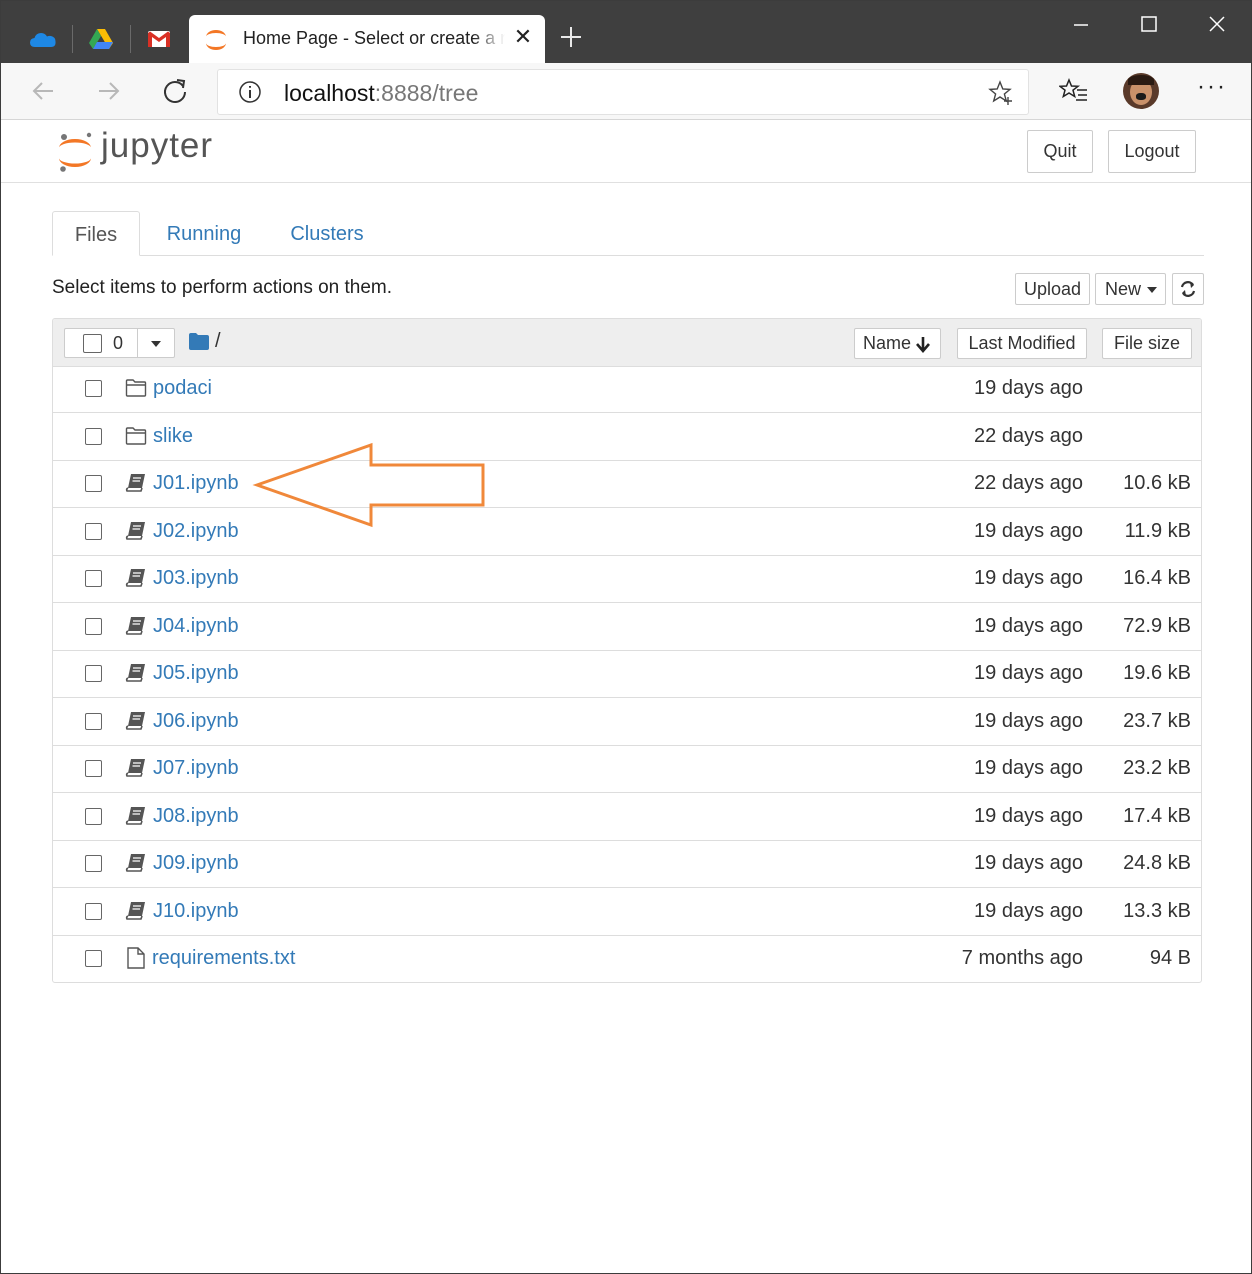  I want to click on minimize-icon, so click(1081, 25).